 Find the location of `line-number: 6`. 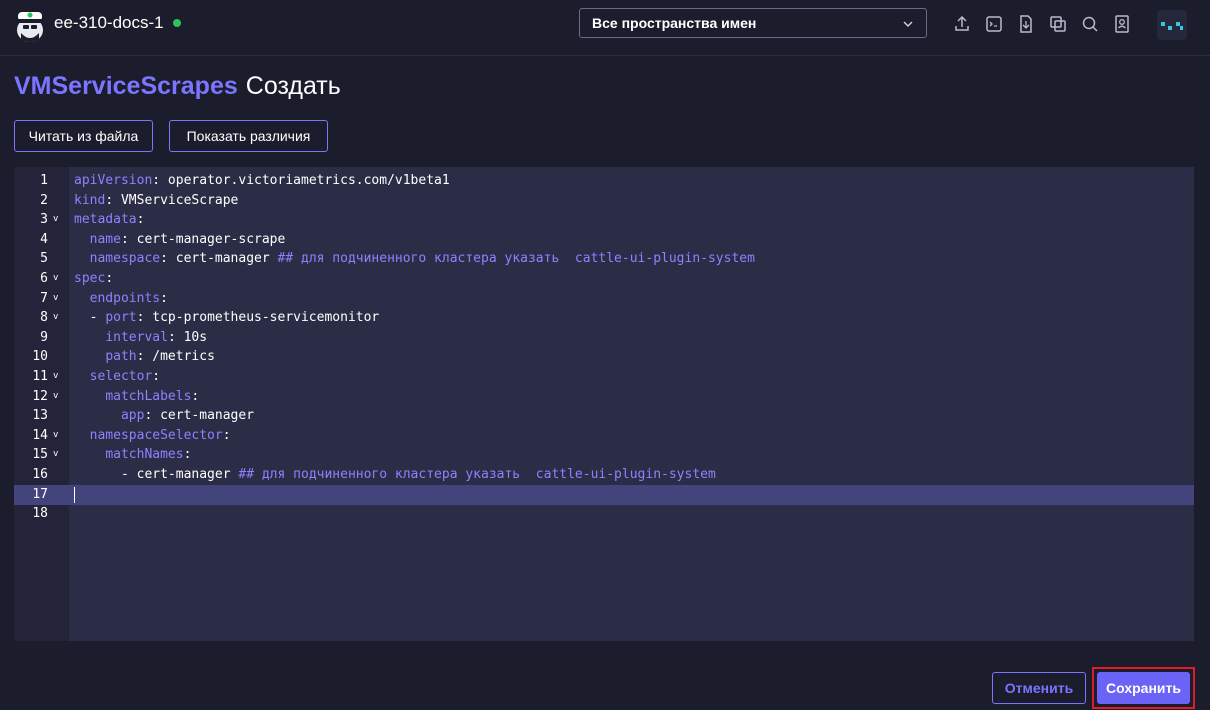

line-number: 6 is located at coordinates (44, 278).